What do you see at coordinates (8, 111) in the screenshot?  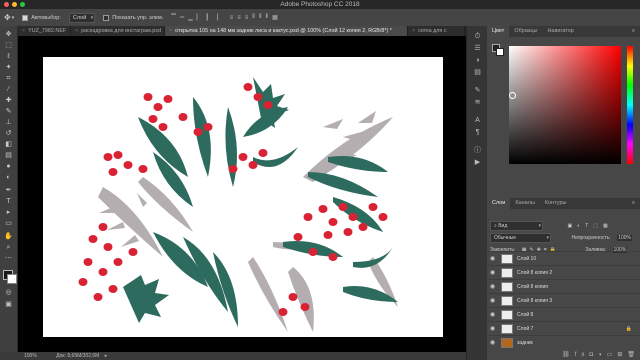 I see `brush-tool-icon: ✎` at bounding box center [8, 111].